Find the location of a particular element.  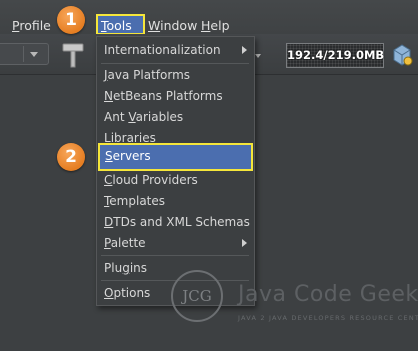

memory-indicator: 192.4/219.0MB is located at coordinates (335, 55).